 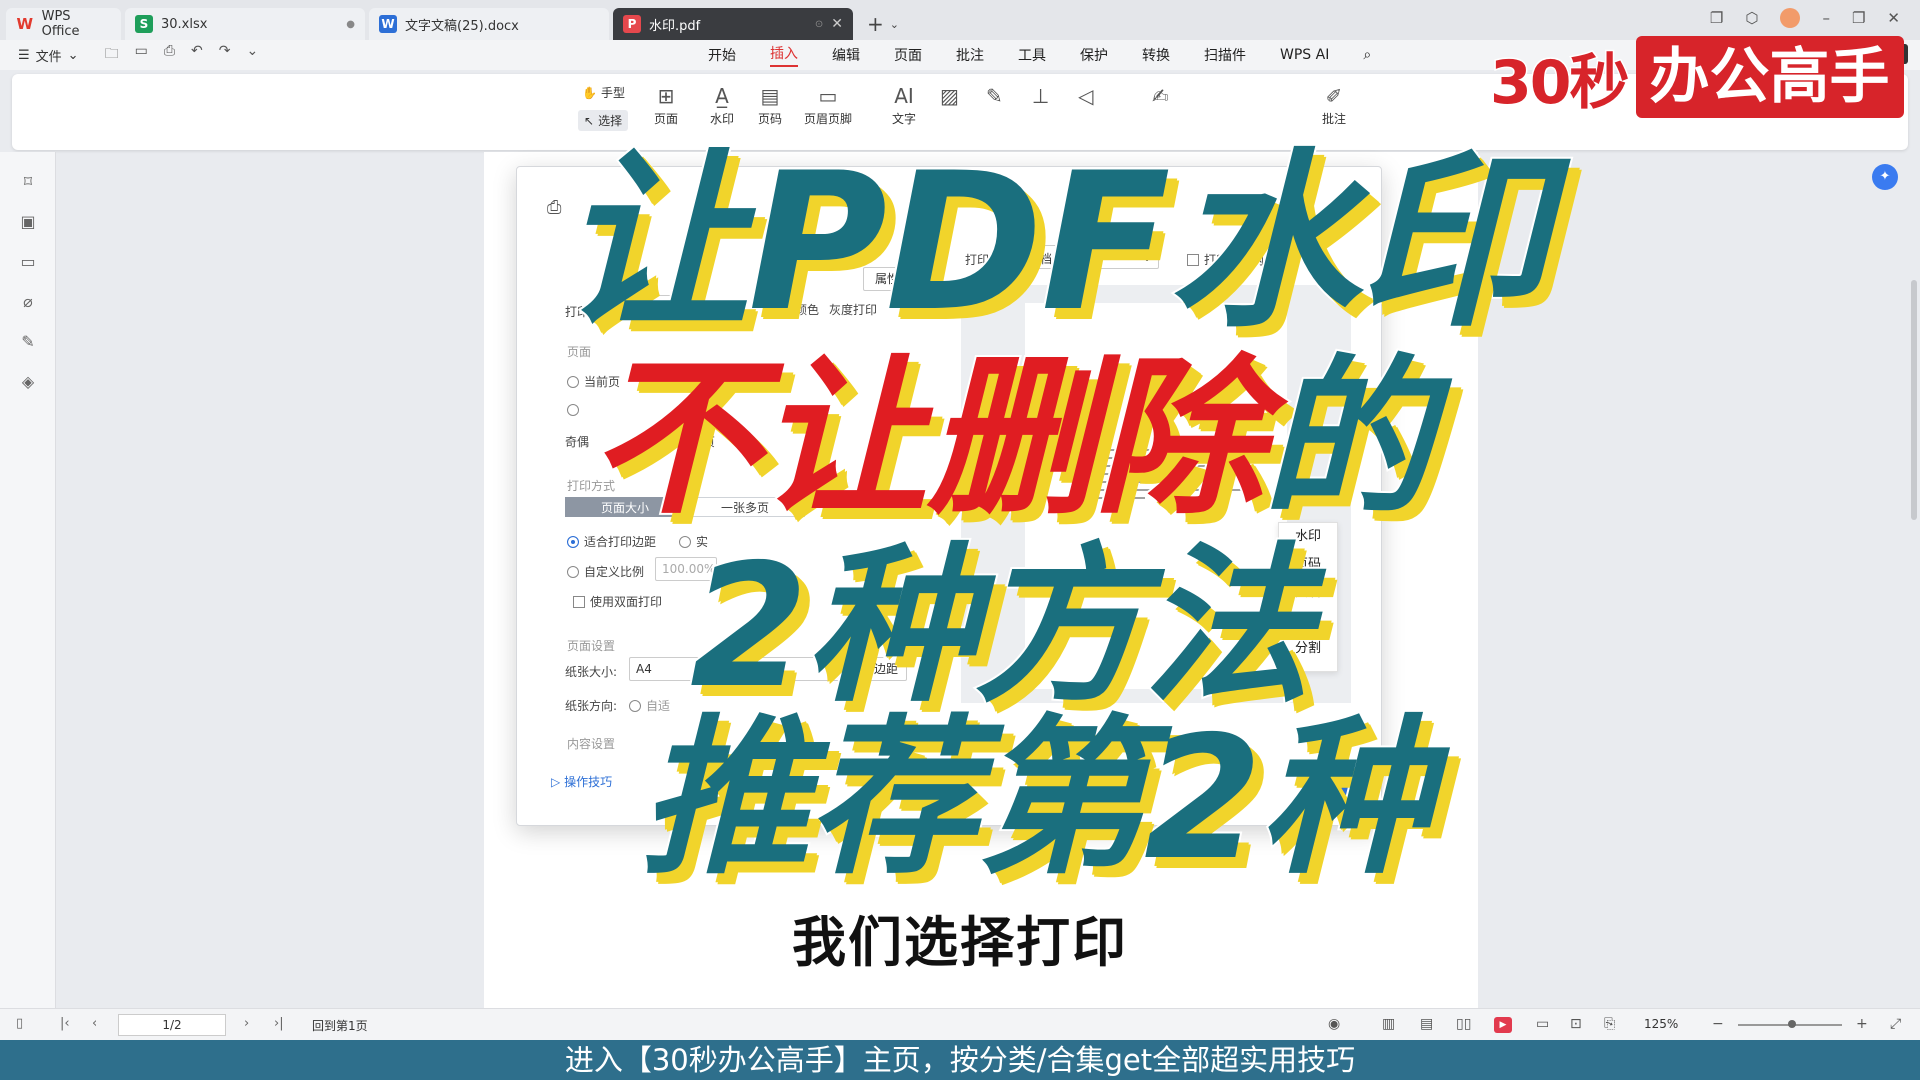 I want to click on menu-convert: 转换, so click(x=1156, y=55).